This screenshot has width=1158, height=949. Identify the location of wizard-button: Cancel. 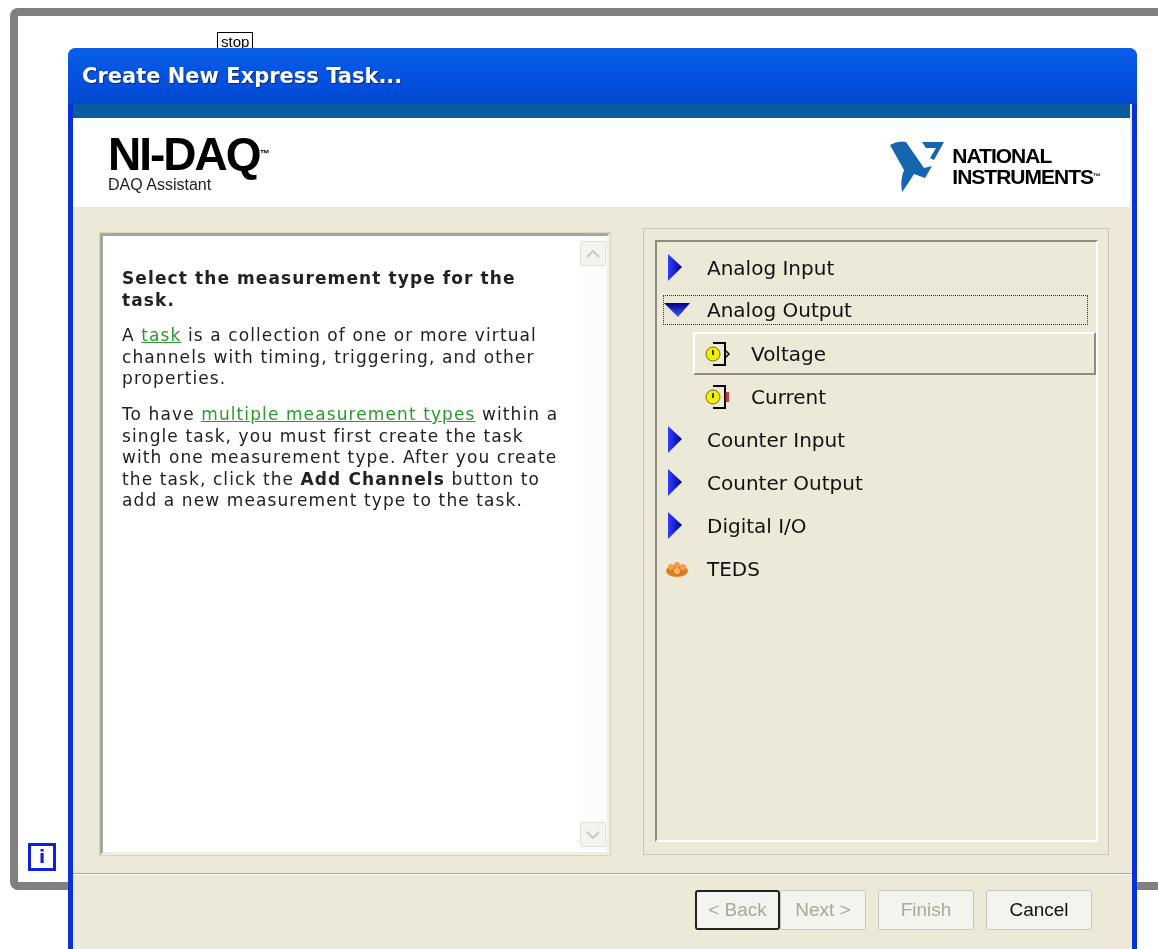
(1039, 910).